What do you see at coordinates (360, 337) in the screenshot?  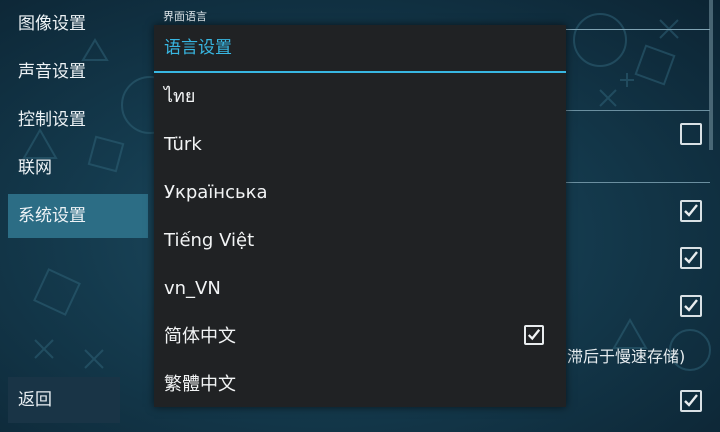 I see `language-option-simplified-chinese: 简体中文` at bounding box center [360, 337].